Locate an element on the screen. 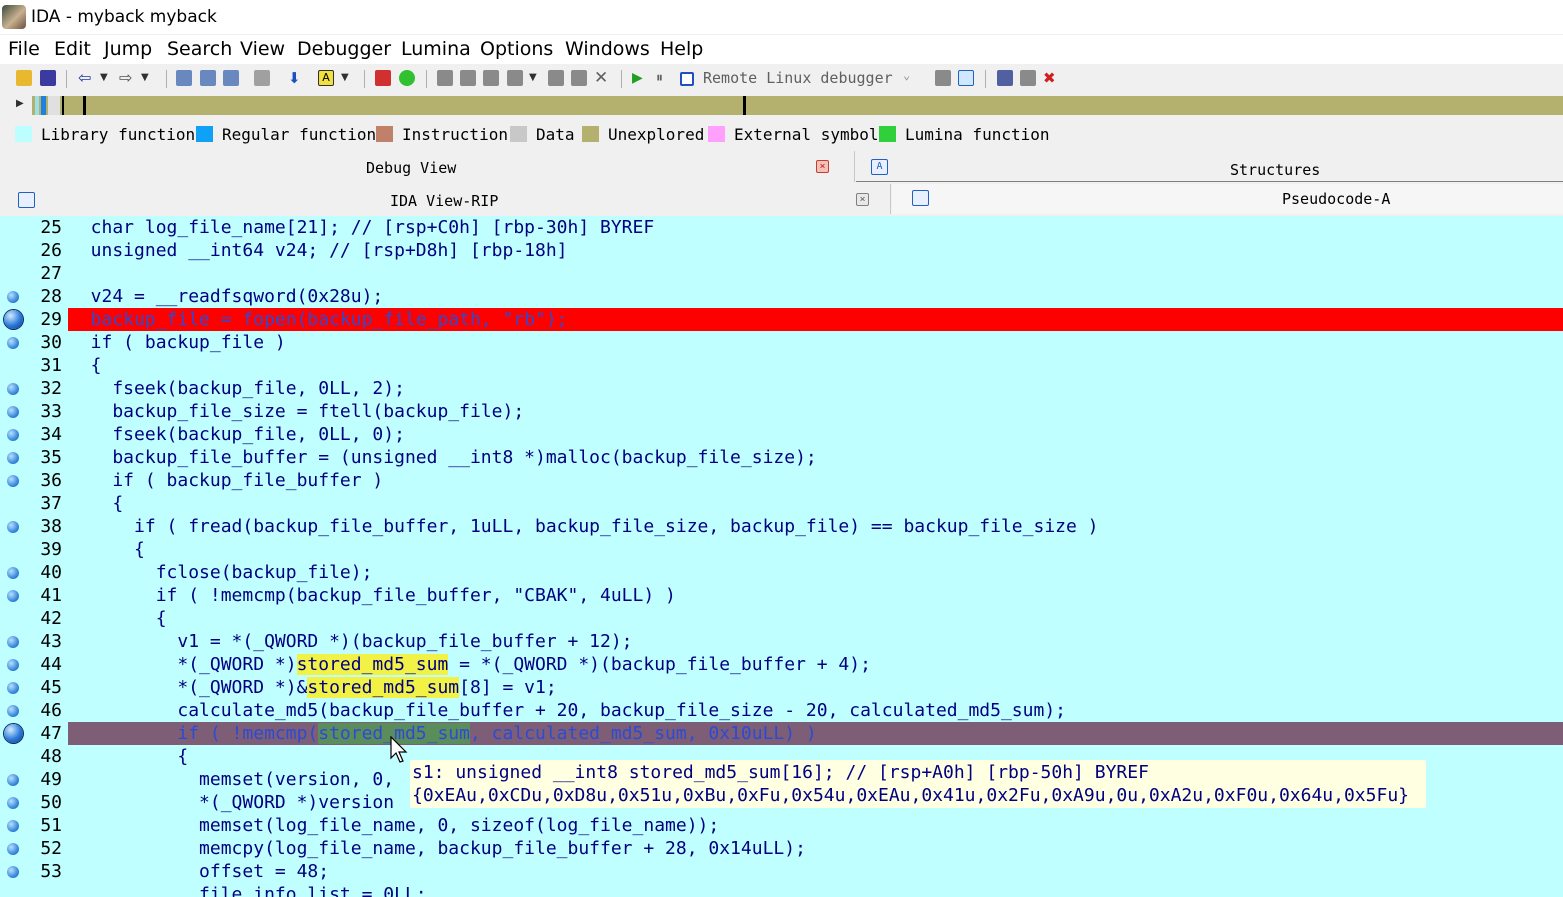 The height and width of the screenshot is (897, 1563). menu-file: File is located at coordinates (24, 49).